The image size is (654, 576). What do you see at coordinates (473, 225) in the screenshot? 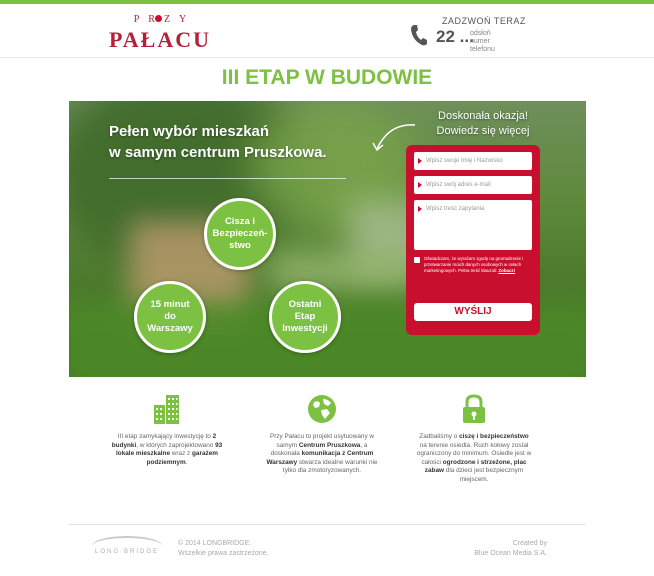
I see `question-textarea: Wpisz treść zapytania` at bounding box center [473, 225].